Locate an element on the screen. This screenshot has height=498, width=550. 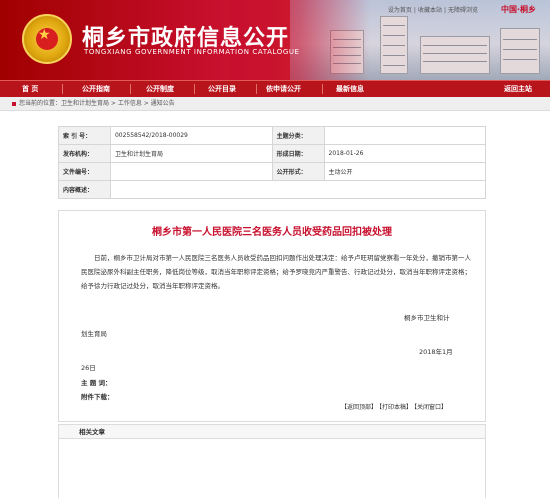
publish-date-continued: 26日 is located at coordinates (88, 368).